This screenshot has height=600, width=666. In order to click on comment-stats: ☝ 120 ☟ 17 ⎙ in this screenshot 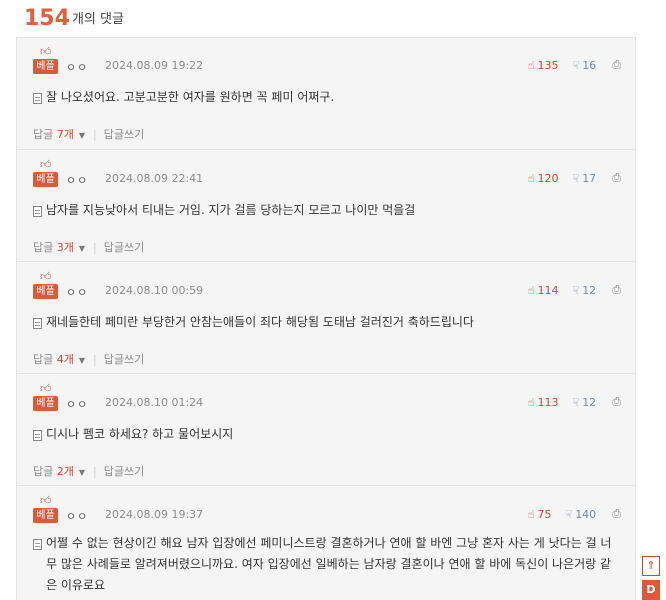, I will do `click(574, 178)`.